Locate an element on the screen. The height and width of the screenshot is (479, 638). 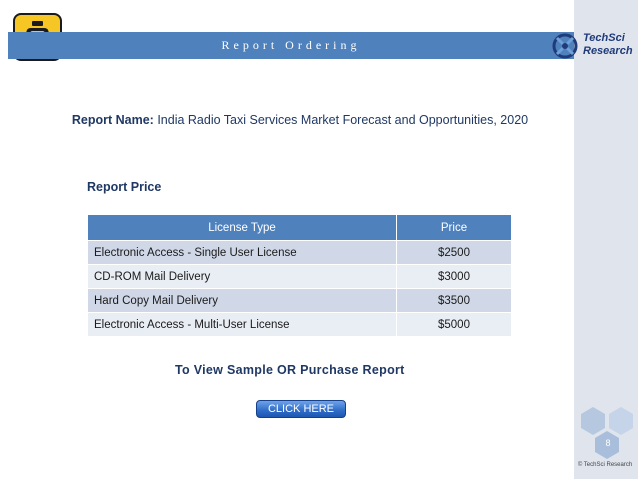
techsci-logo: TechSci Research is located at coordinates (593, 46).